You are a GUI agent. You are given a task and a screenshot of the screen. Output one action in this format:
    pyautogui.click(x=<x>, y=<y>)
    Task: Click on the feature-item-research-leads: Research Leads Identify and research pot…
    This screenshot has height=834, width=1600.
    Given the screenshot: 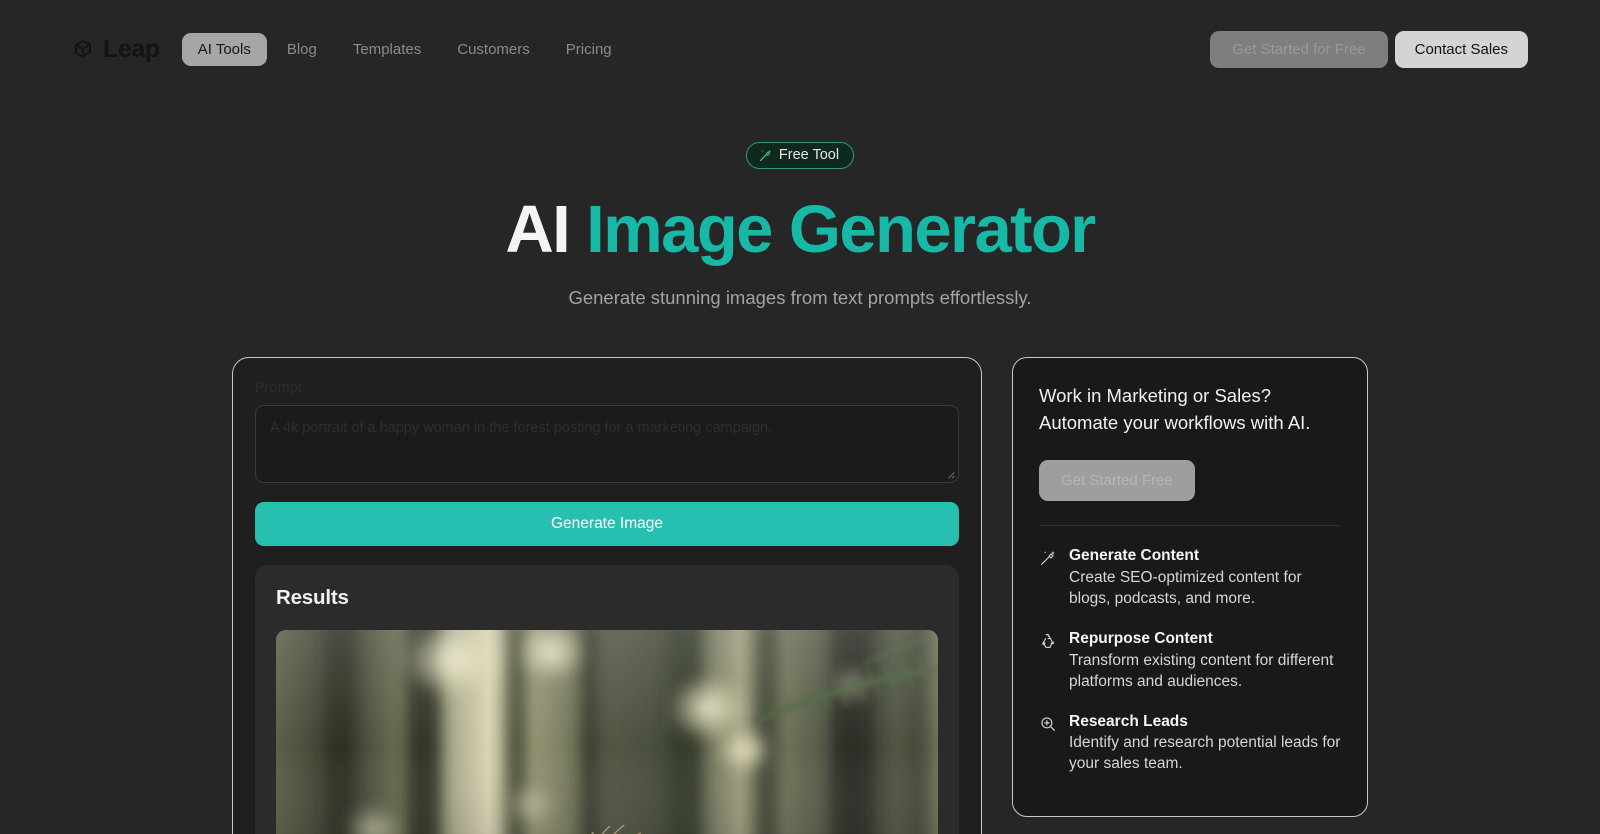 What is the action you would take?
    pyautogui.click(x=1190, y=744)
    